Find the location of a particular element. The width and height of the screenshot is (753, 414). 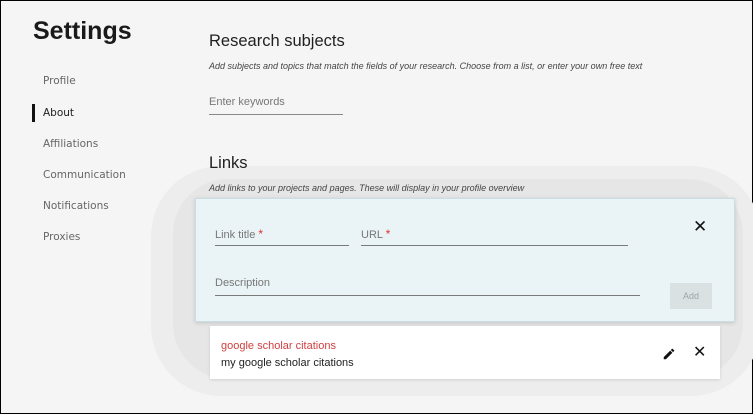

add-button: Add is located at coordinates (691, 296).